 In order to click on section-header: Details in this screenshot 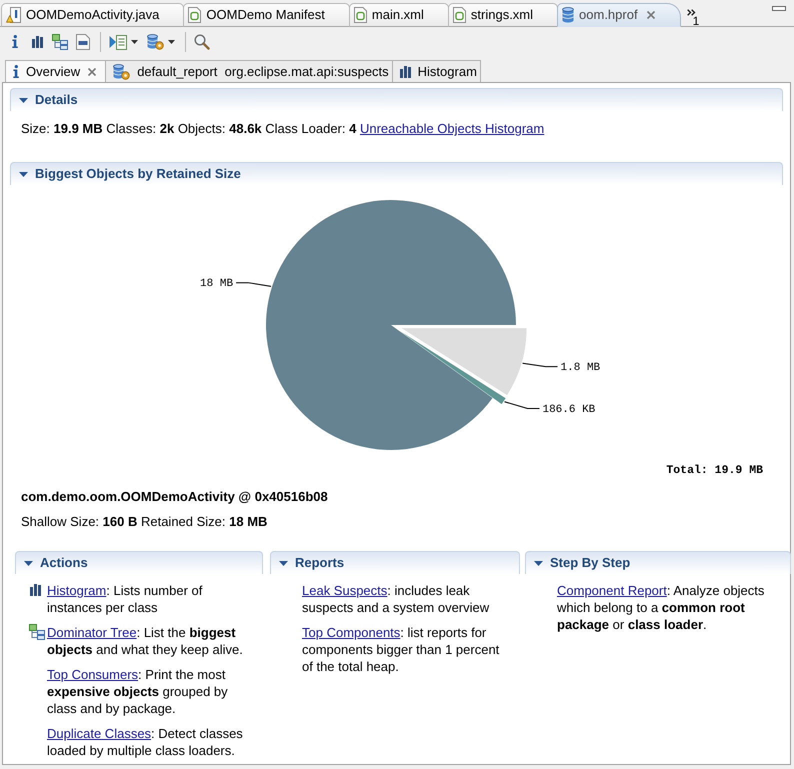, I will do `click(396, 99)`.